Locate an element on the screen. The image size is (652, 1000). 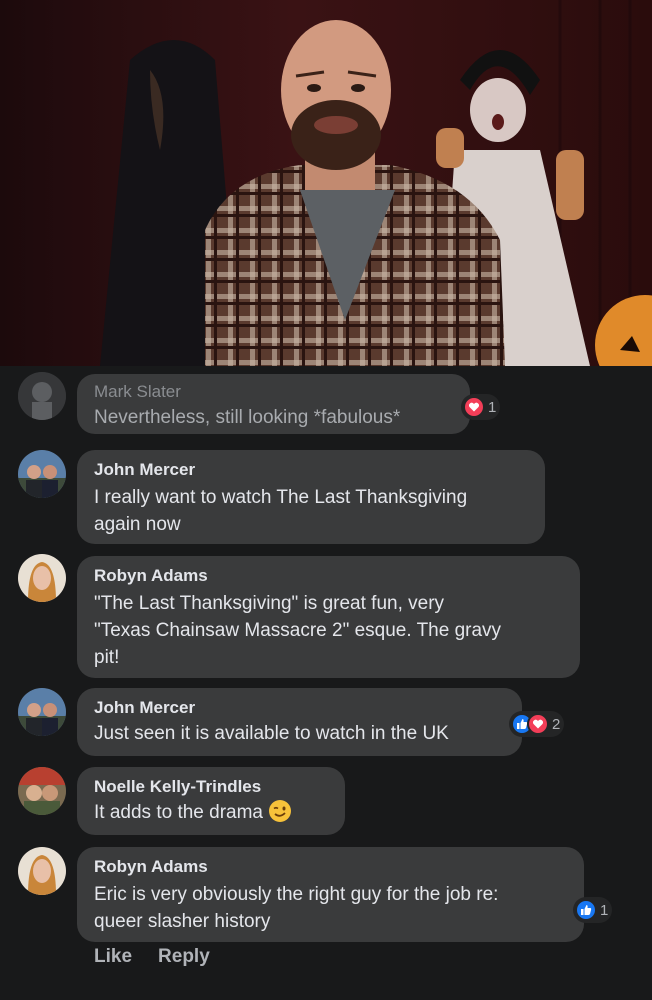
like-button: Like is located at coordinates (113, 957).